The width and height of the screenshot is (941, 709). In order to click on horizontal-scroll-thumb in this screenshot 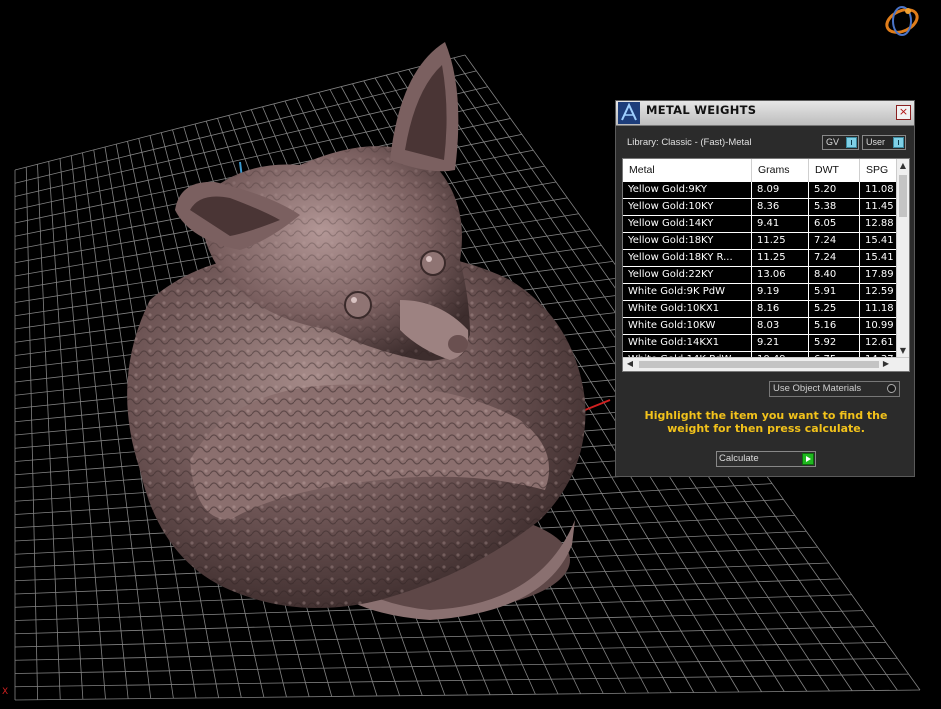, I will do `click(759, 364)`.